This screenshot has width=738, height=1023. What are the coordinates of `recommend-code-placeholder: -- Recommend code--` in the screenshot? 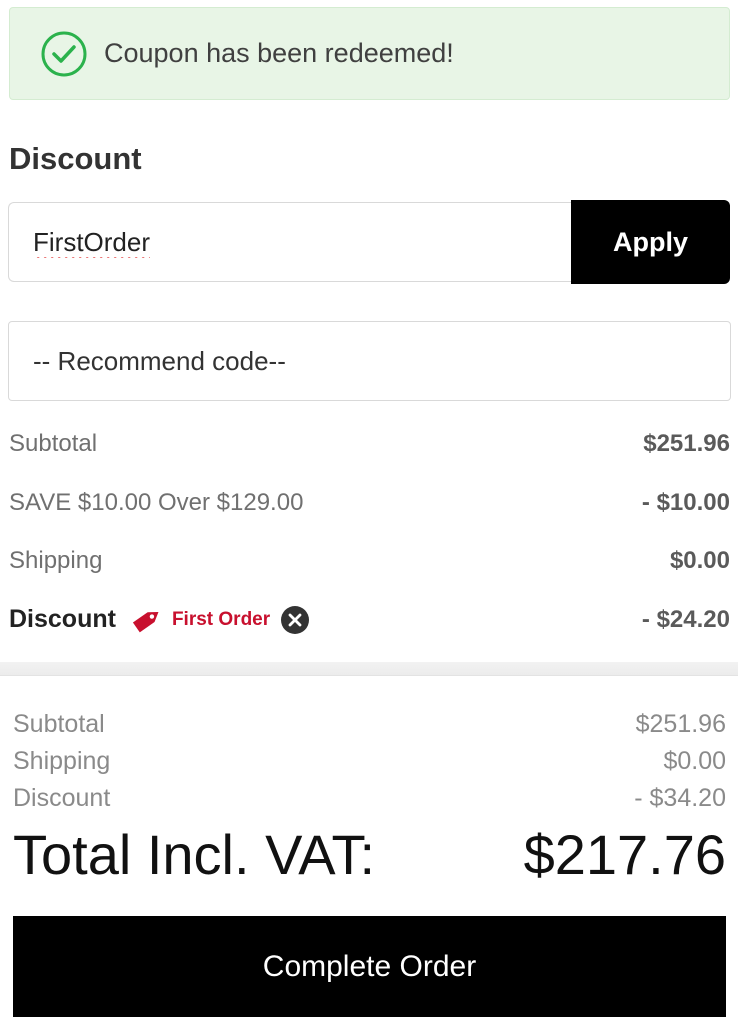 It's located at (159, 360).